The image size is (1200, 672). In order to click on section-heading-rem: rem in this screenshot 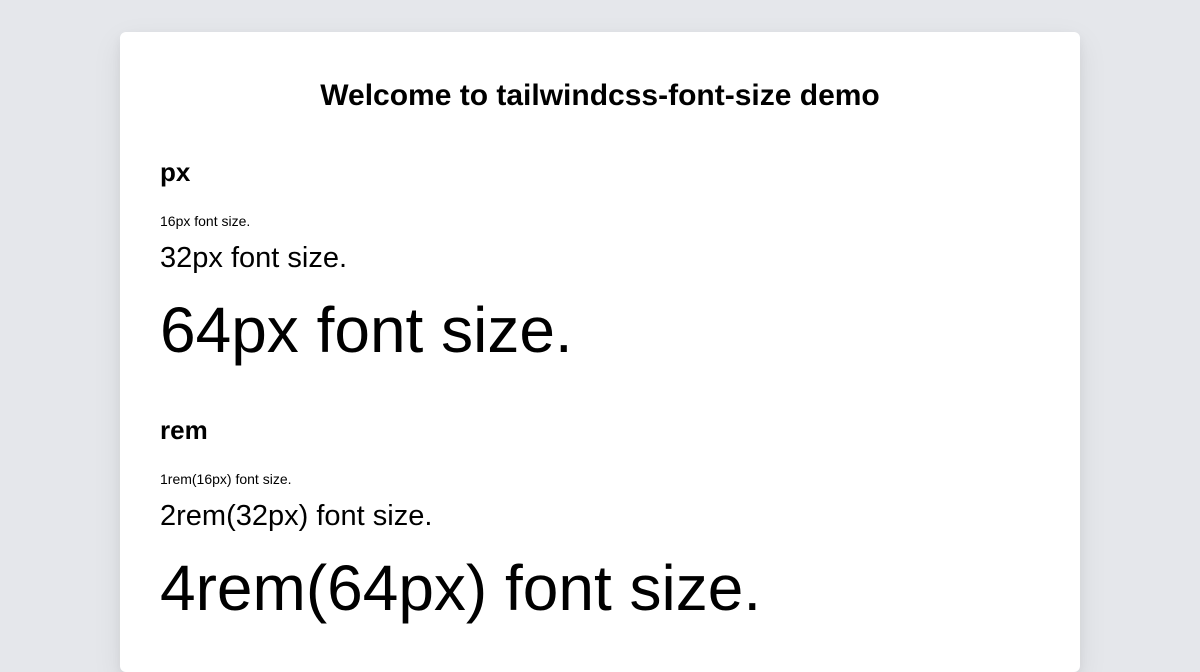, I will do `click(184, 430)`.